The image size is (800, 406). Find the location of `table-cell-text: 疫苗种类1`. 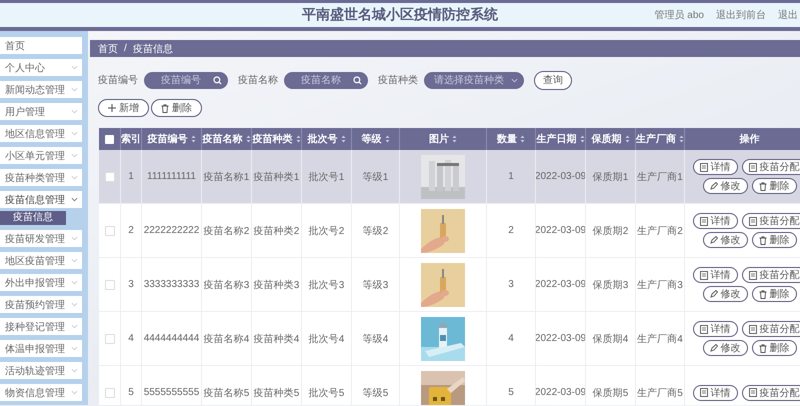

table-cell-text: 疫苗种类1 is located at coordinates (277, 177).